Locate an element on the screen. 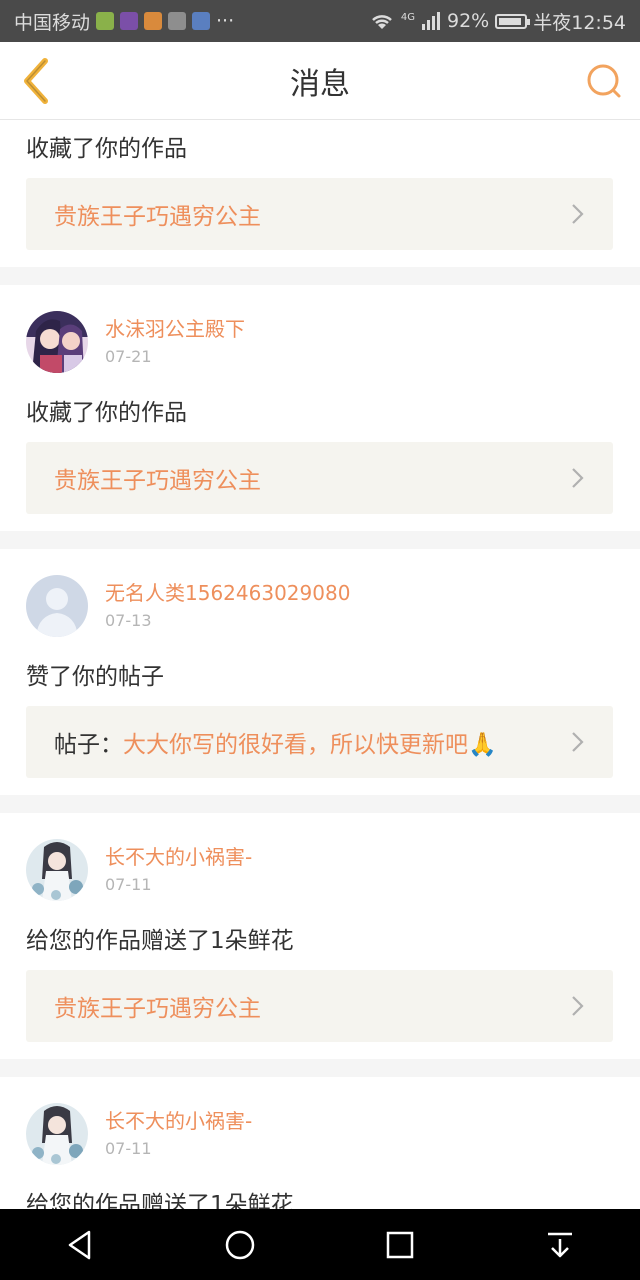  notification-pull-icon is located at coordinates (560, 1244).